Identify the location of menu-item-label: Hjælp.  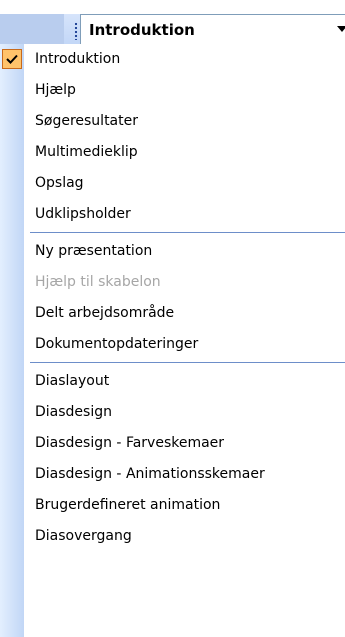
(55, 90).